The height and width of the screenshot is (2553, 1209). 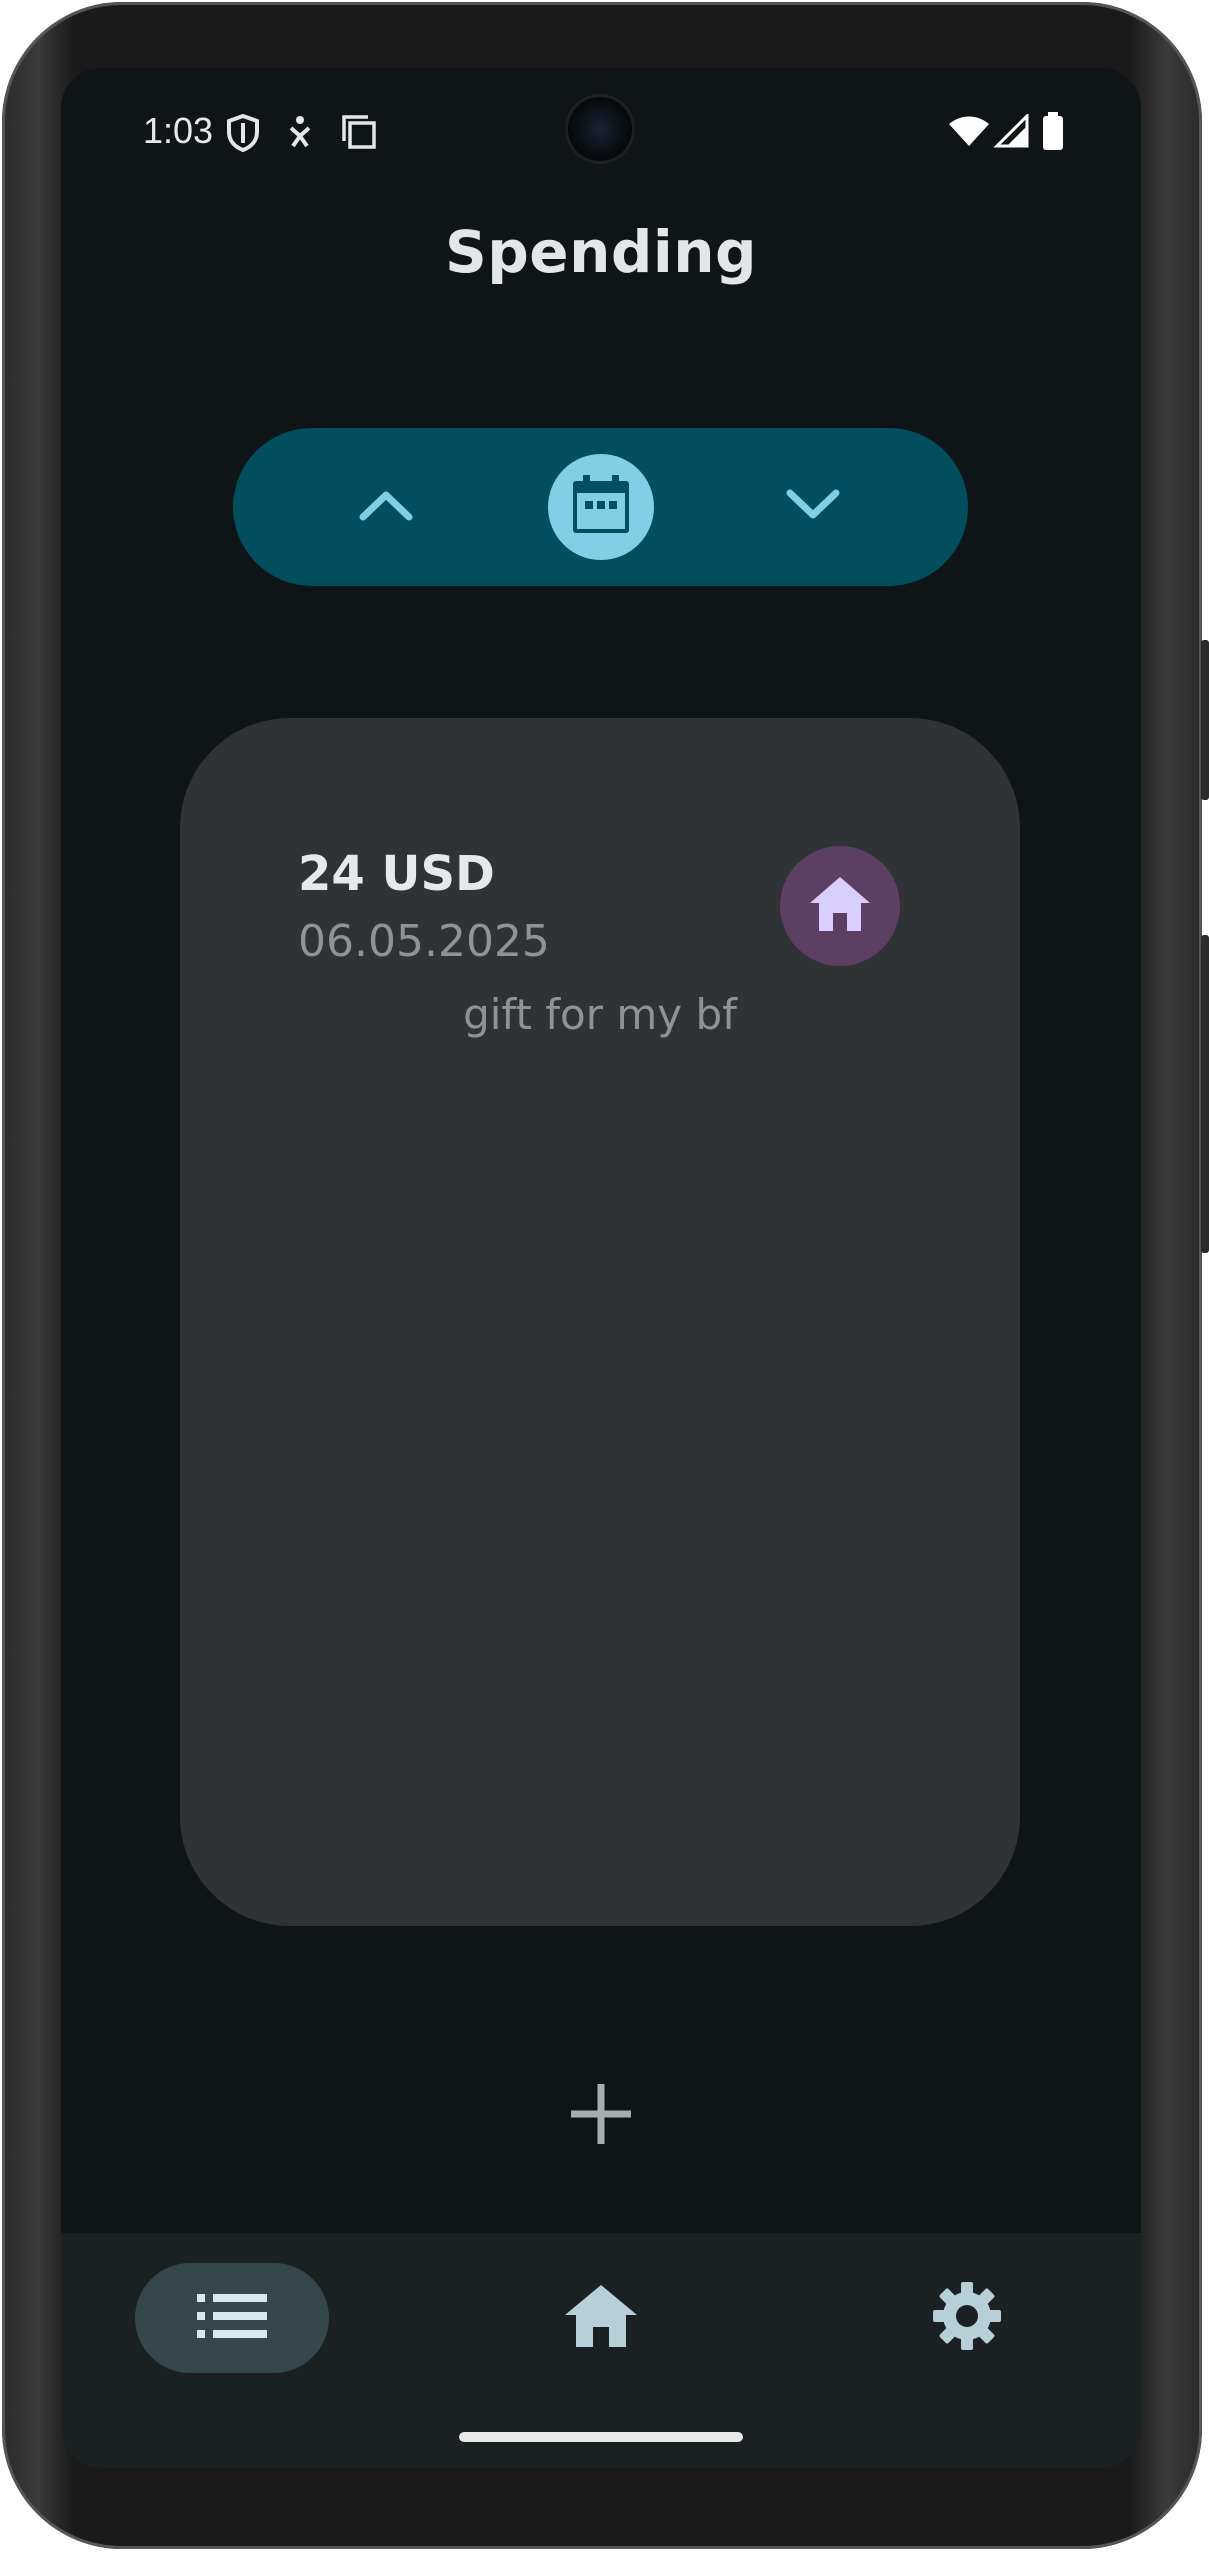 What do you see at coordinates (600, 129) in the screenshot?
I see `front-camera` at bounding box center [600, 129].